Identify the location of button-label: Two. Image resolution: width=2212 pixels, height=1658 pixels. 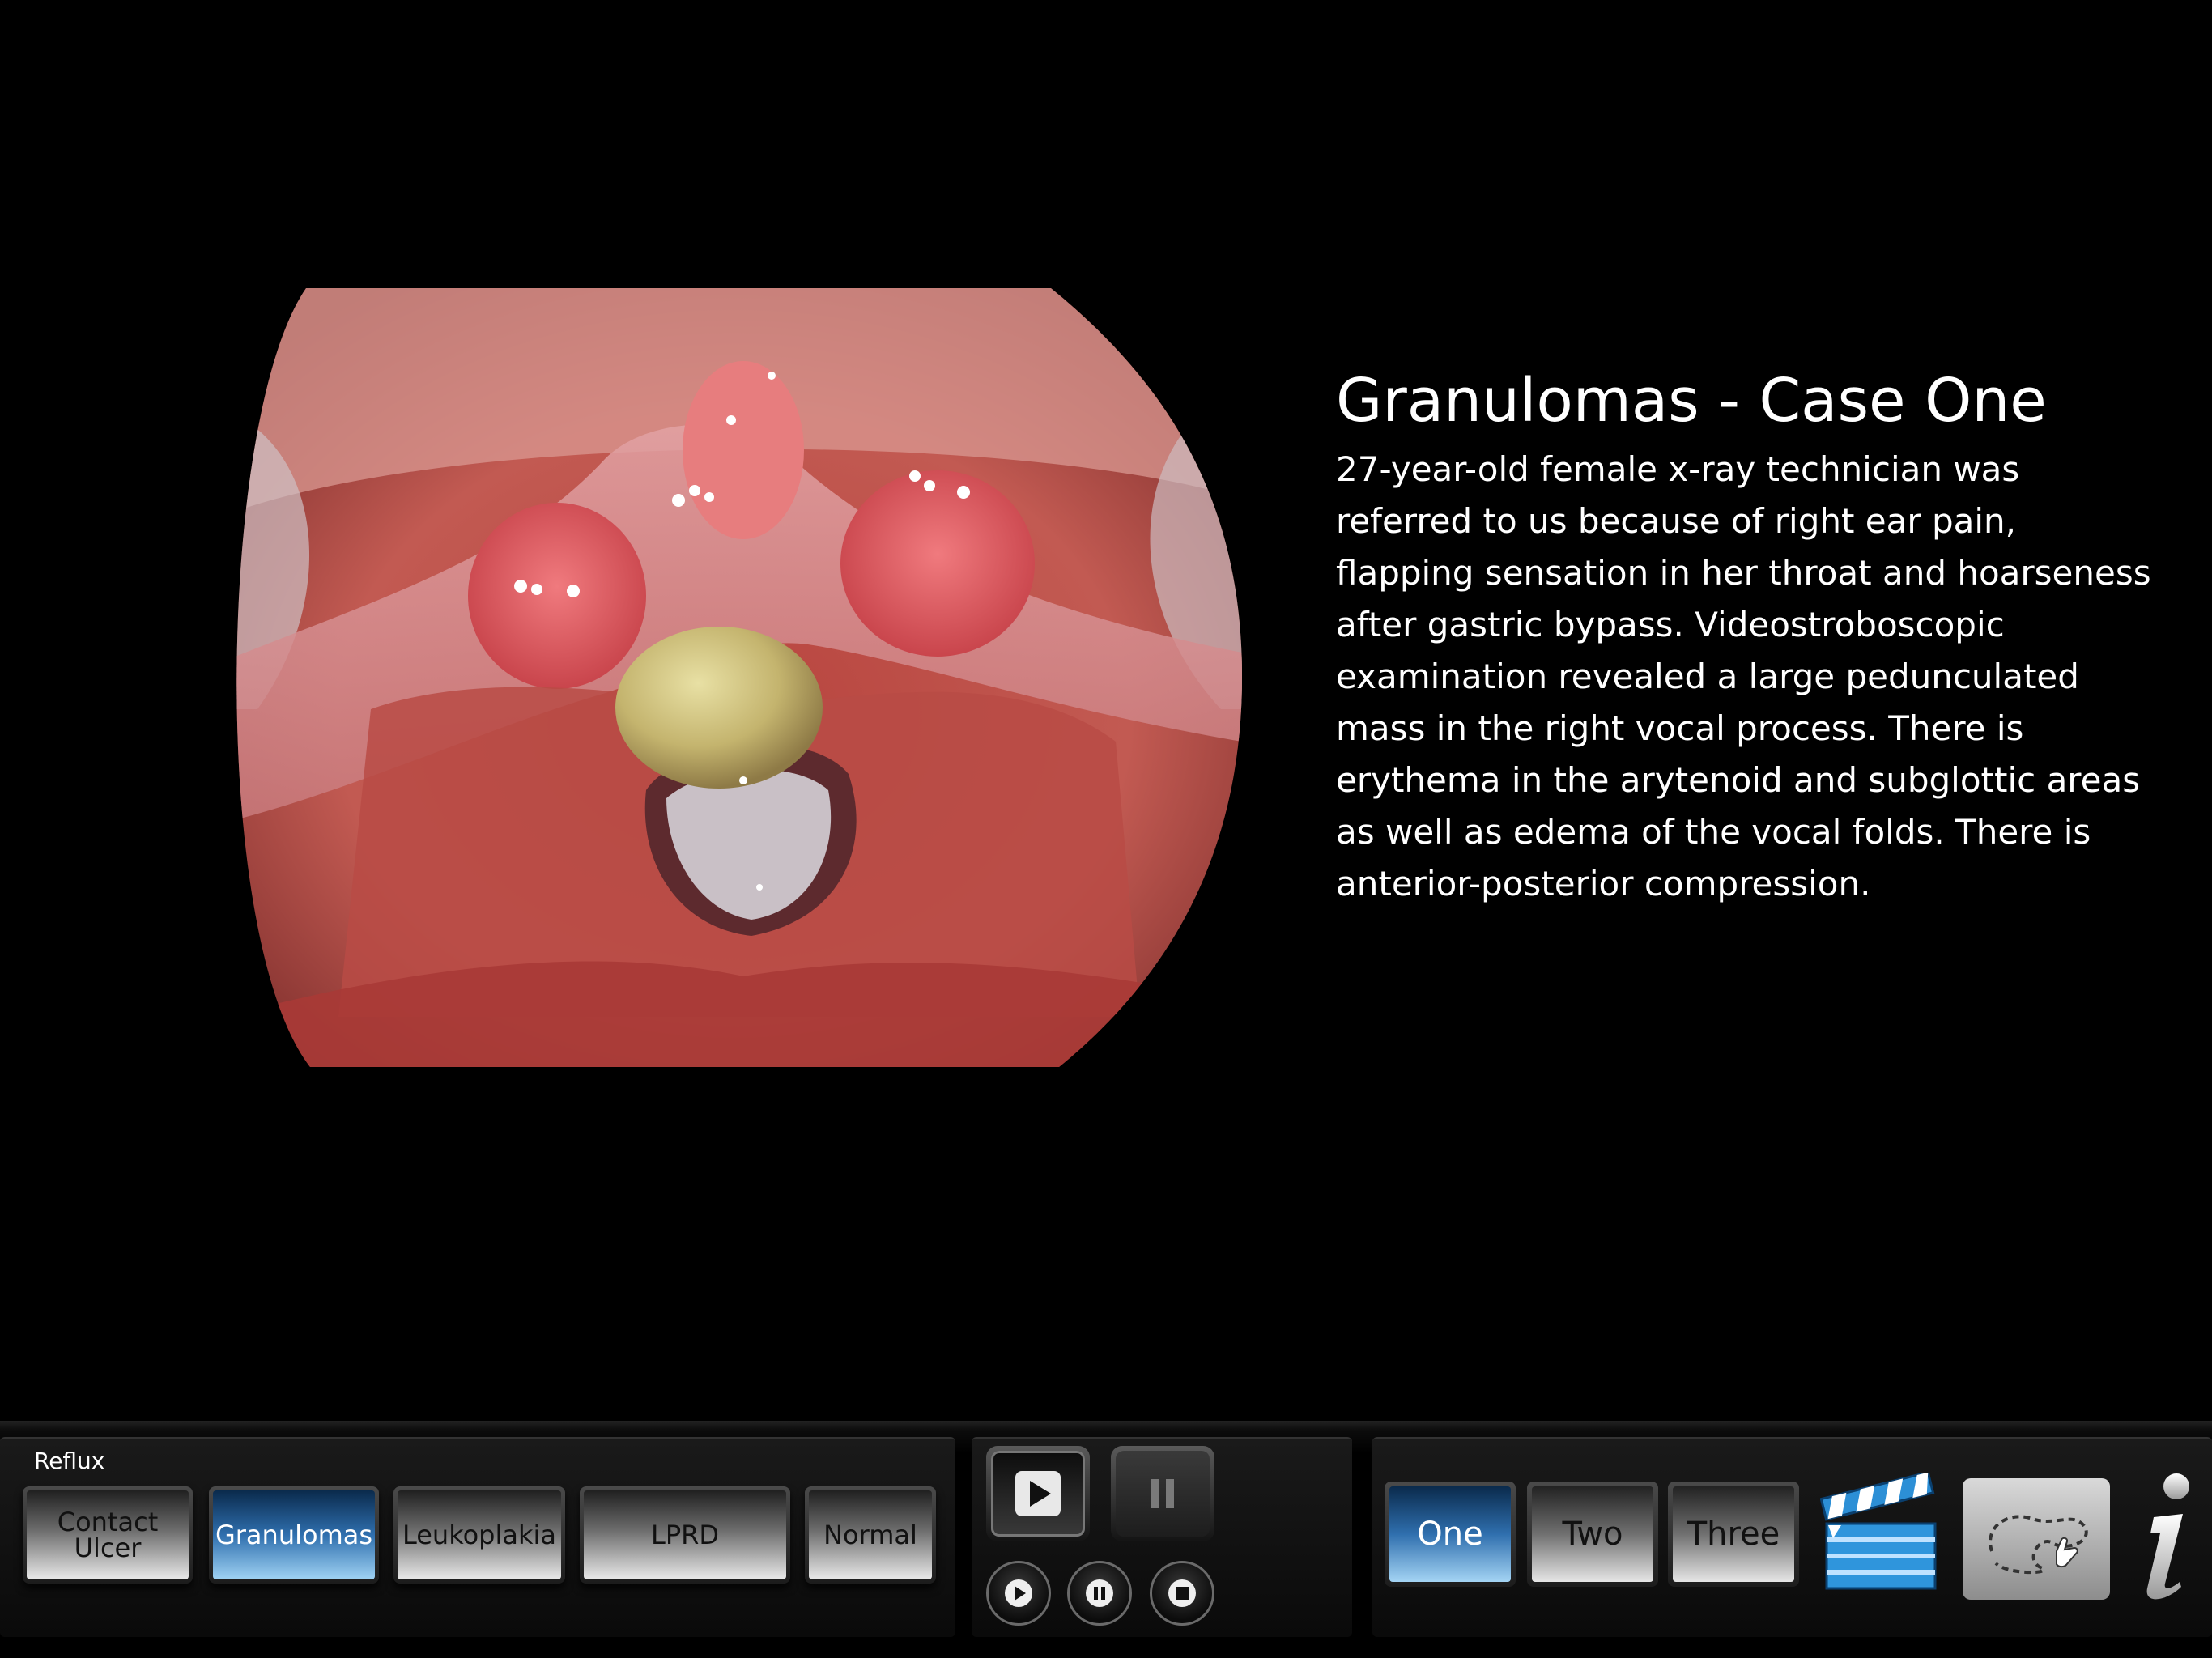
(1592, 1534).